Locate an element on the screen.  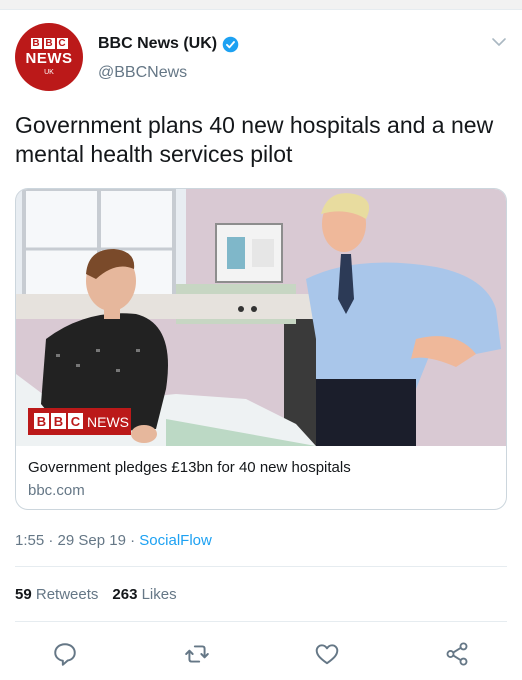
avatar-region-text: UK is located at coordinates (49, 72).